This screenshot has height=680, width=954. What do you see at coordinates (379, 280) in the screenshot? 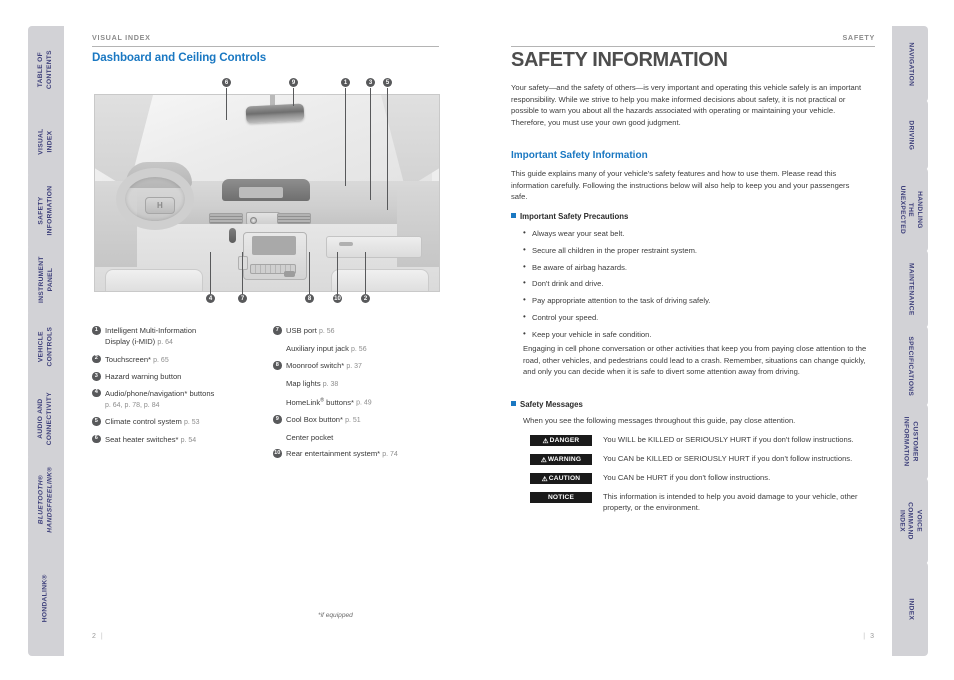
I see `seat-right` at bounding box center [379, 280].